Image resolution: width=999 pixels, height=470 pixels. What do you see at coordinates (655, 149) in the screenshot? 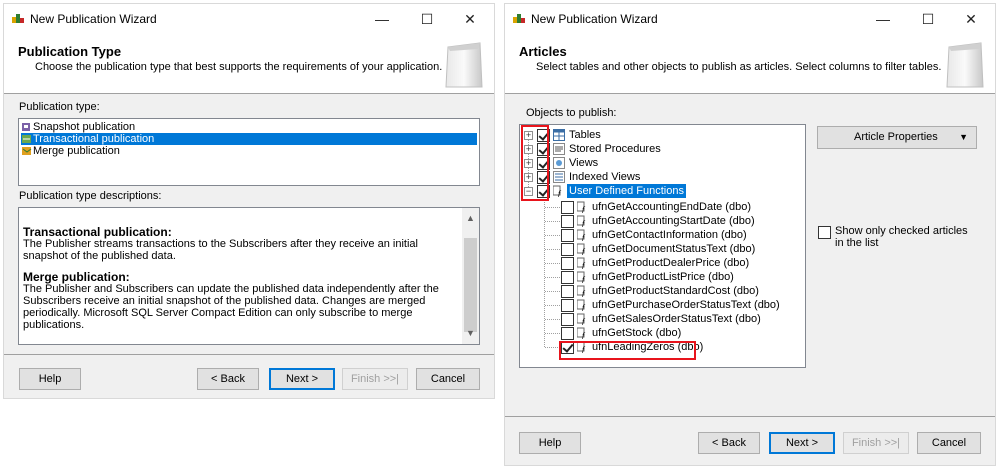
I see `tree-node-stored-procedures: + Stored Procedures` at bounding box center [655, 149].